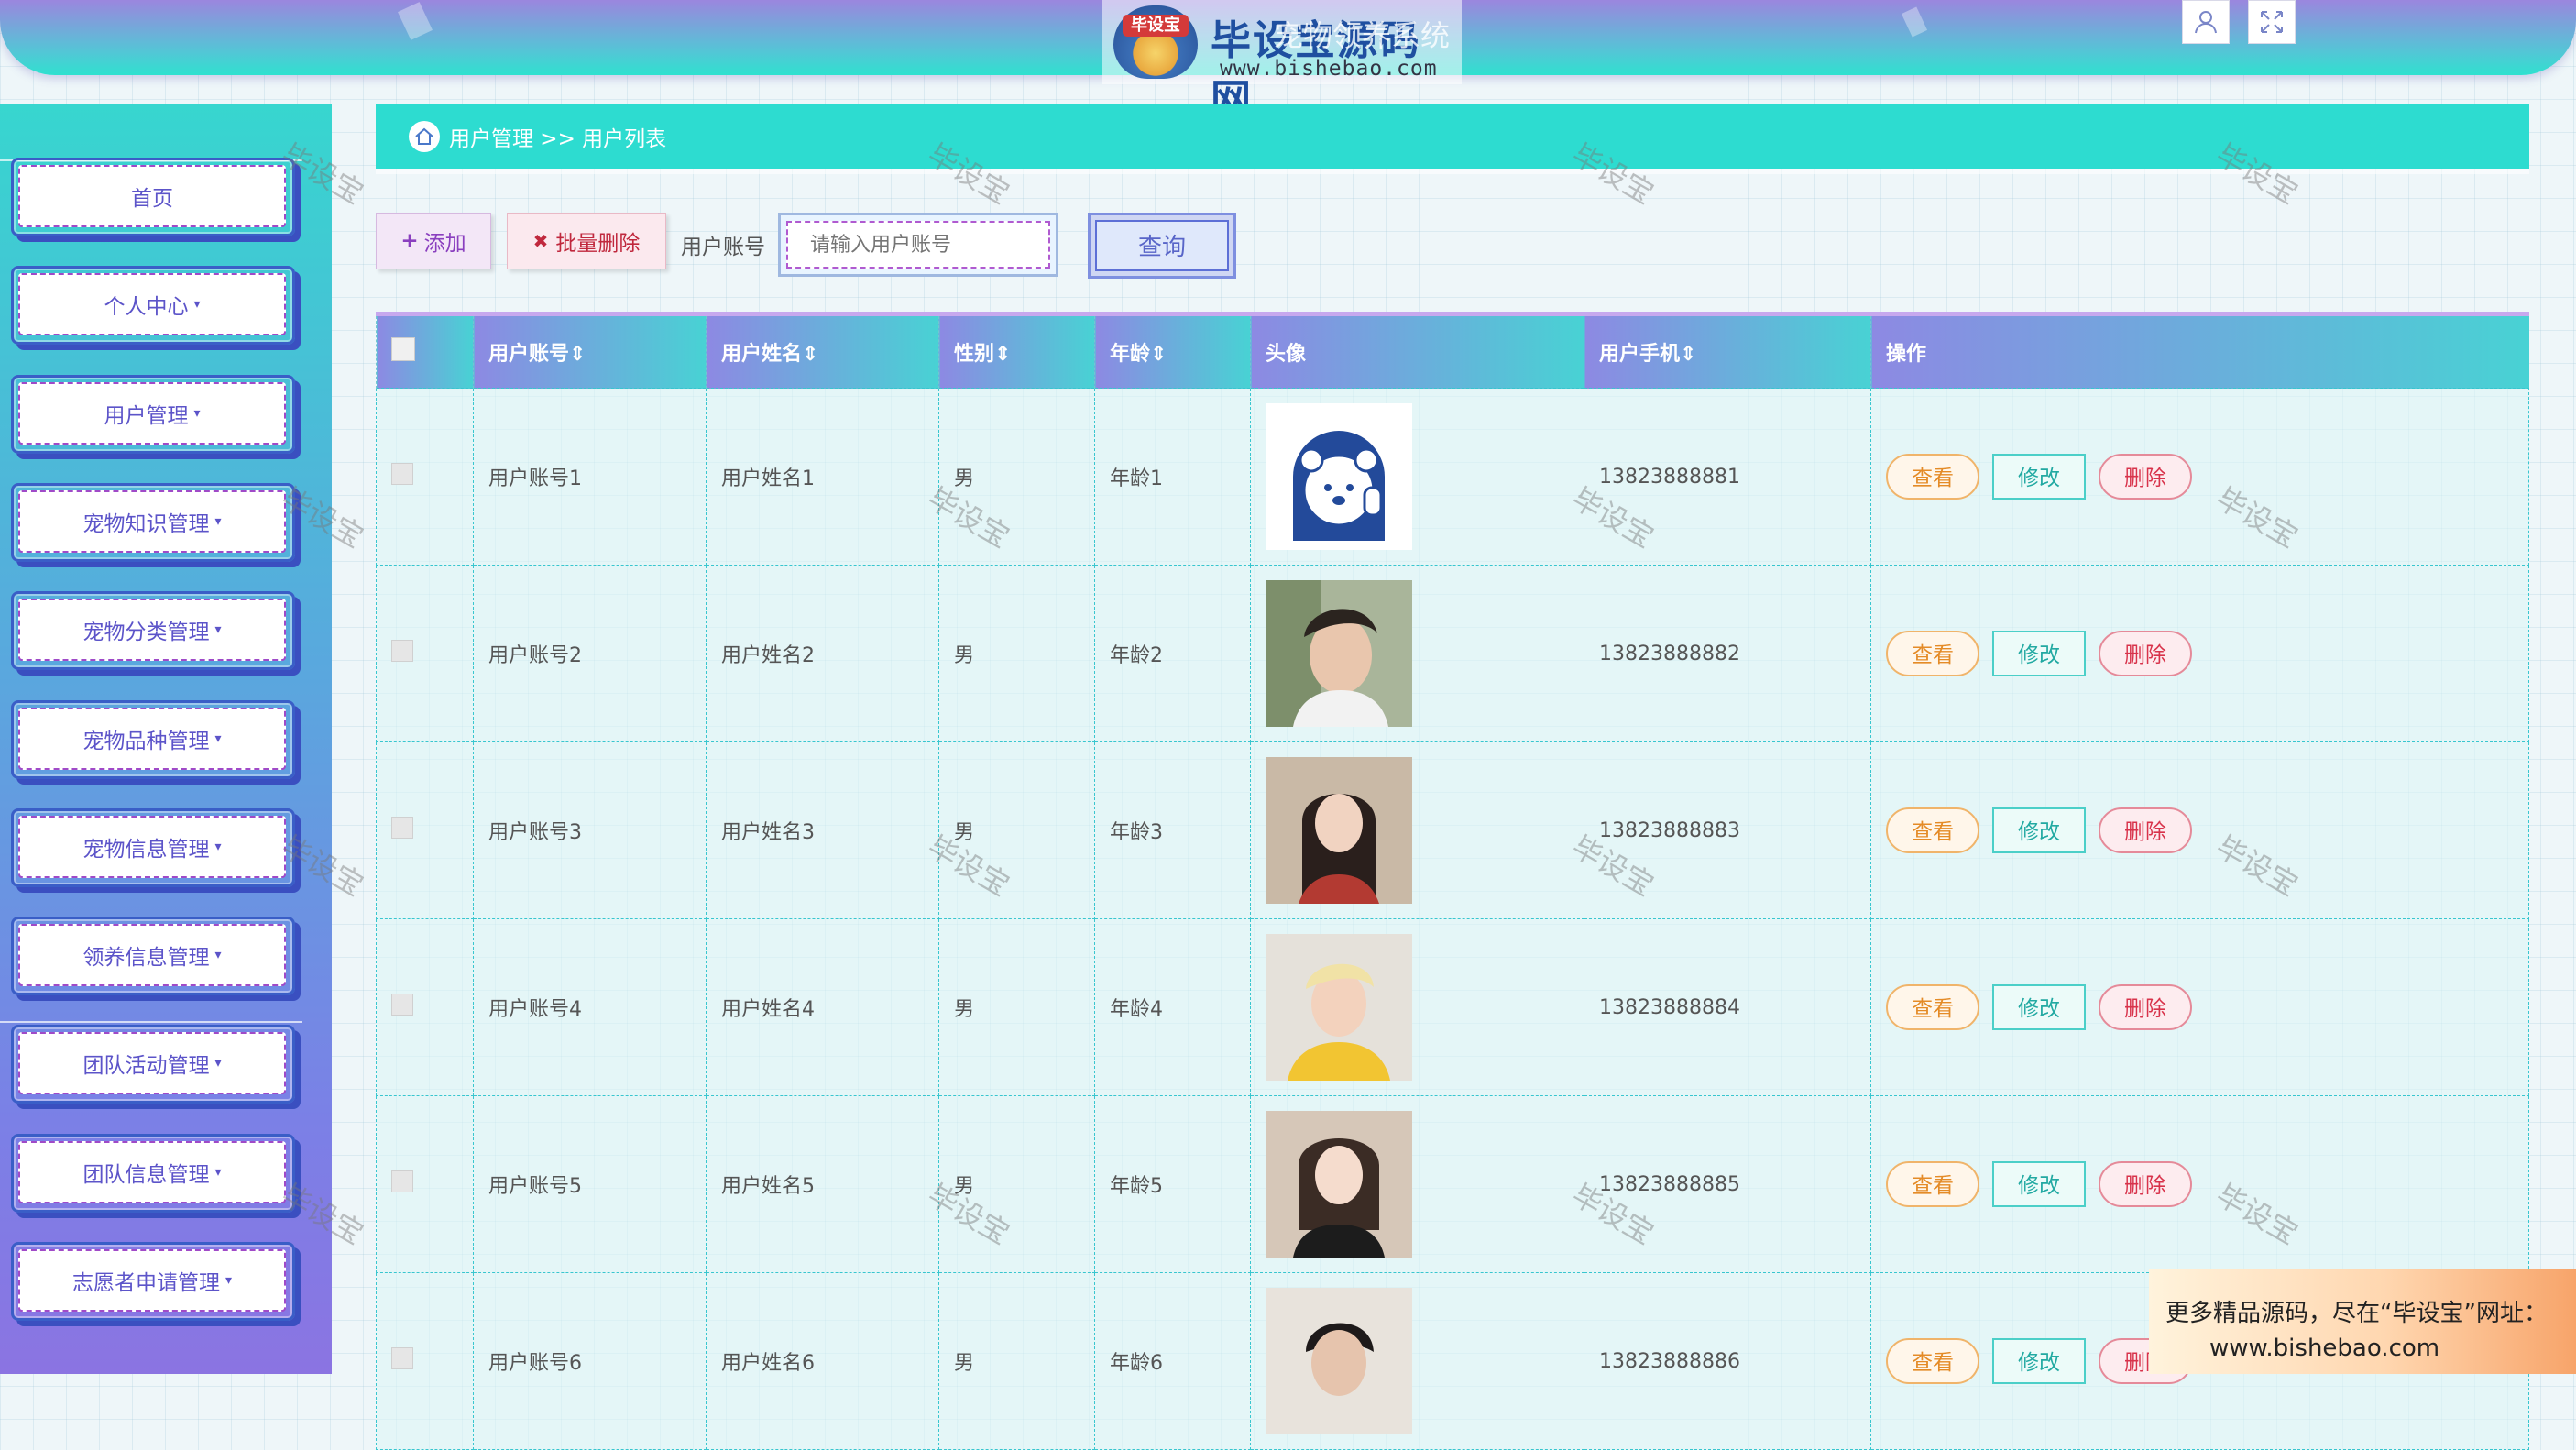 The width and height of the screenshot is (2576, 1450). I want to click on sidebar-item-label: 宠物分类管理, so click(146, 633).